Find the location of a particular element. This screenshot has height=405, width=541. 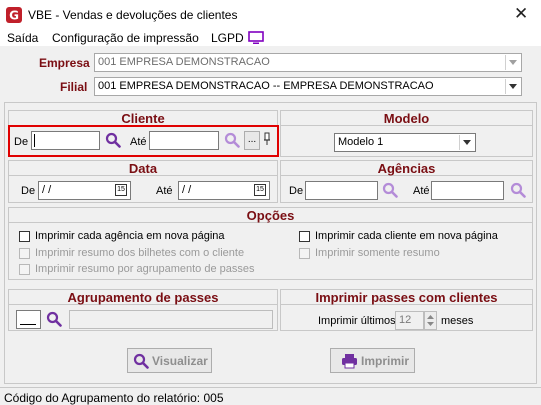

agencias-de-label: De is located at coordinates (296, 191).